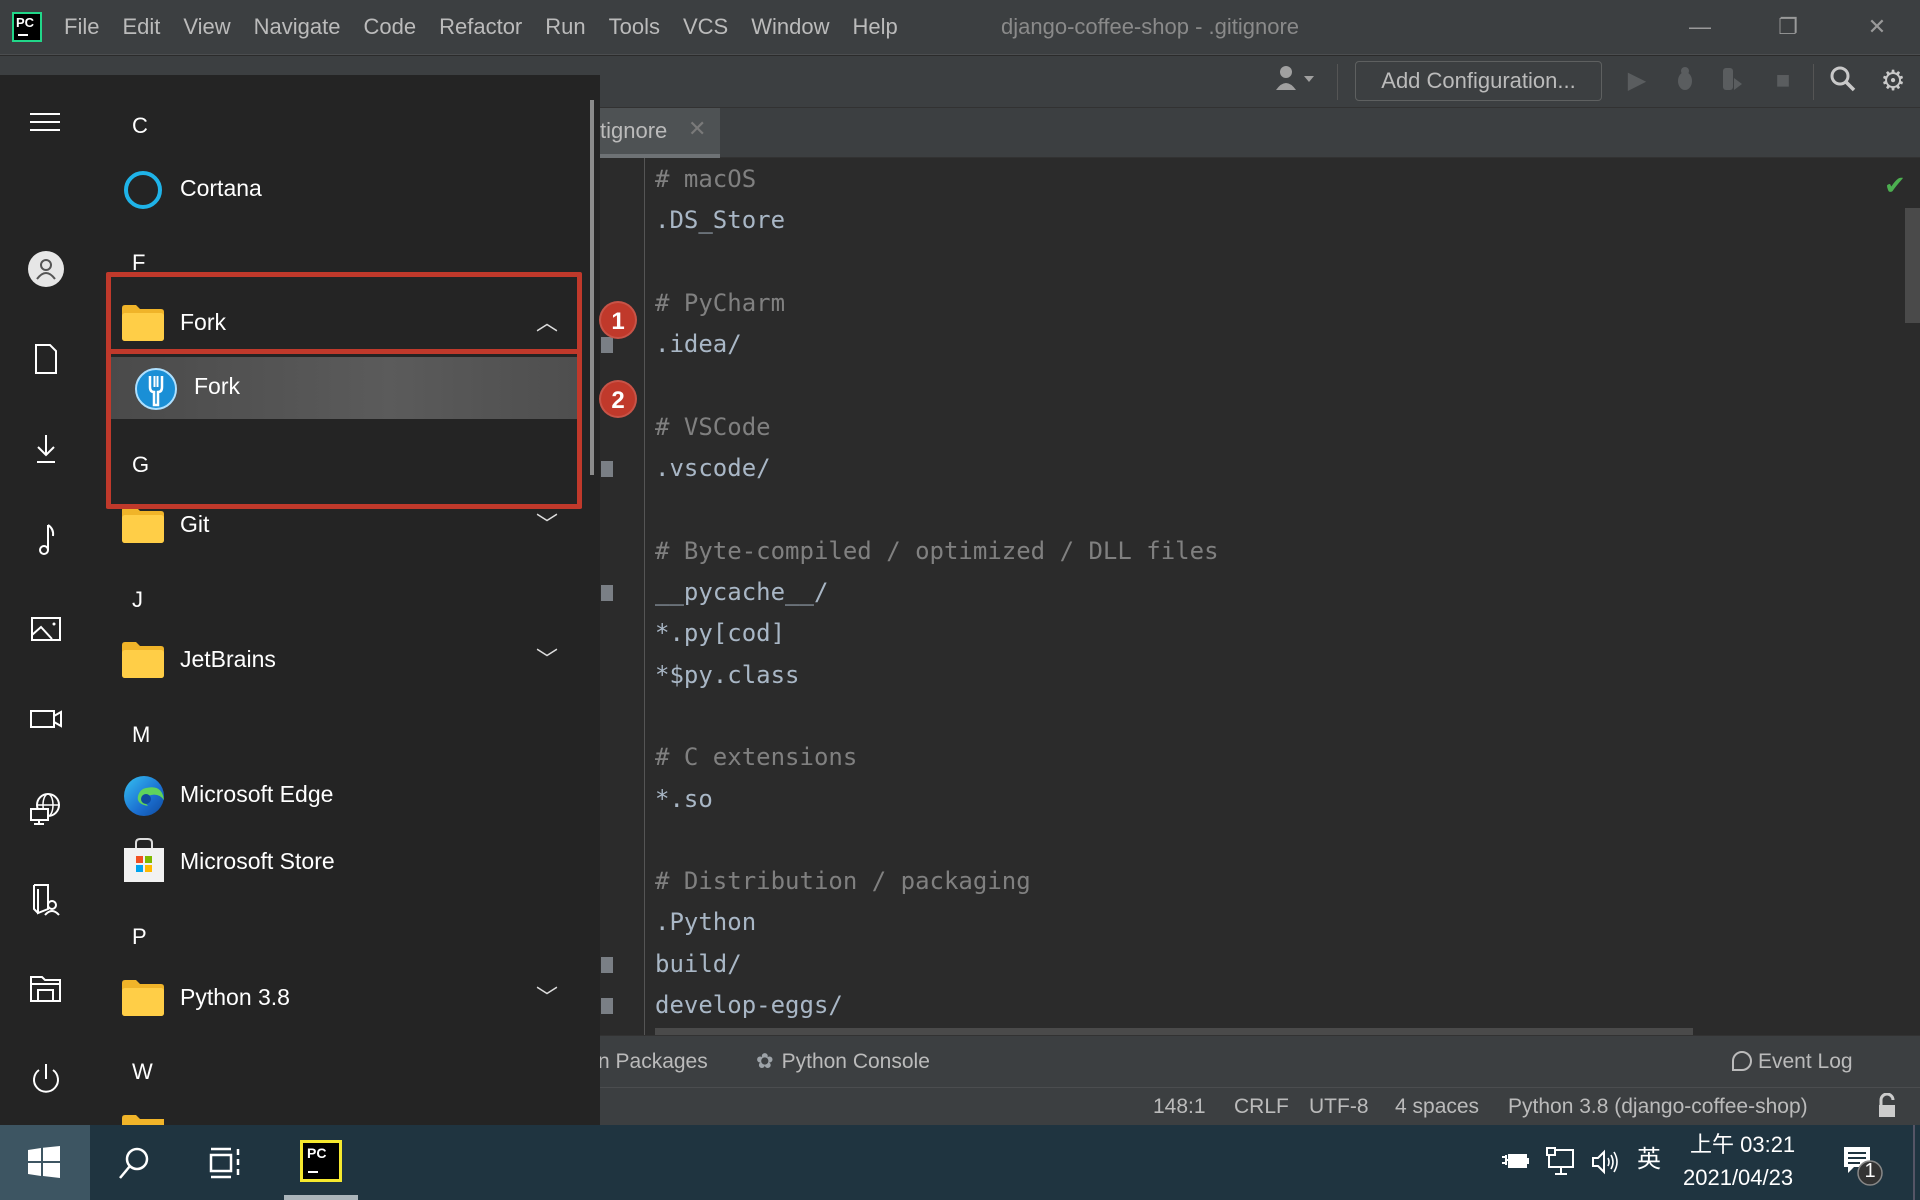 This screenshot has height=1200, width=1920. Describe the element at coordinates (698, 964) in the screenshot. I see `code-line: build/` at that location.